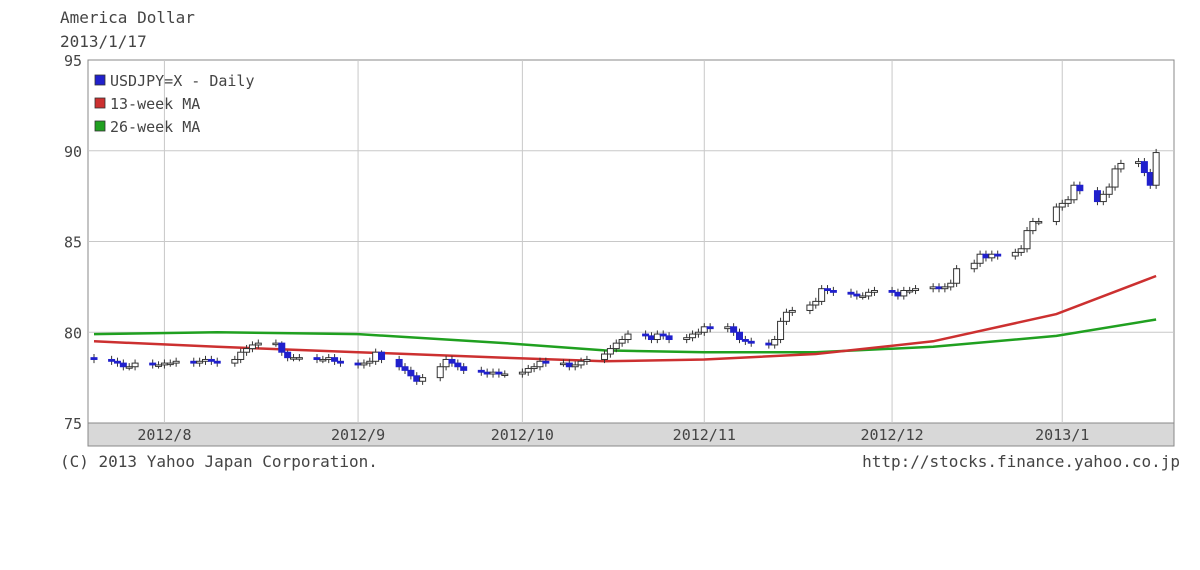 Image resolution: width=1200 pixels, height=570 pixels. I want to click on copyright-text: (C) 2013 Yahoo Japan Corporation., so click(219, 461).